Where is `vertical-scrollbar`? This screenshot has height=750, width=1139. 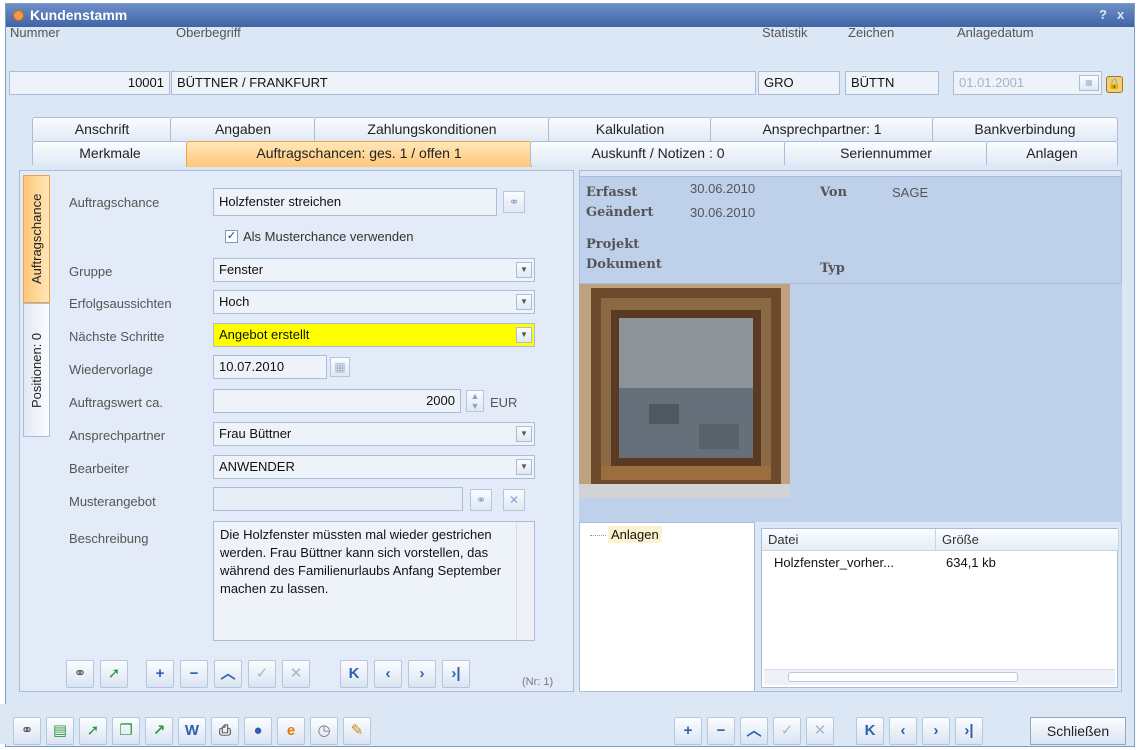 vertical-scrollbar is located at coordinates (525, 581).